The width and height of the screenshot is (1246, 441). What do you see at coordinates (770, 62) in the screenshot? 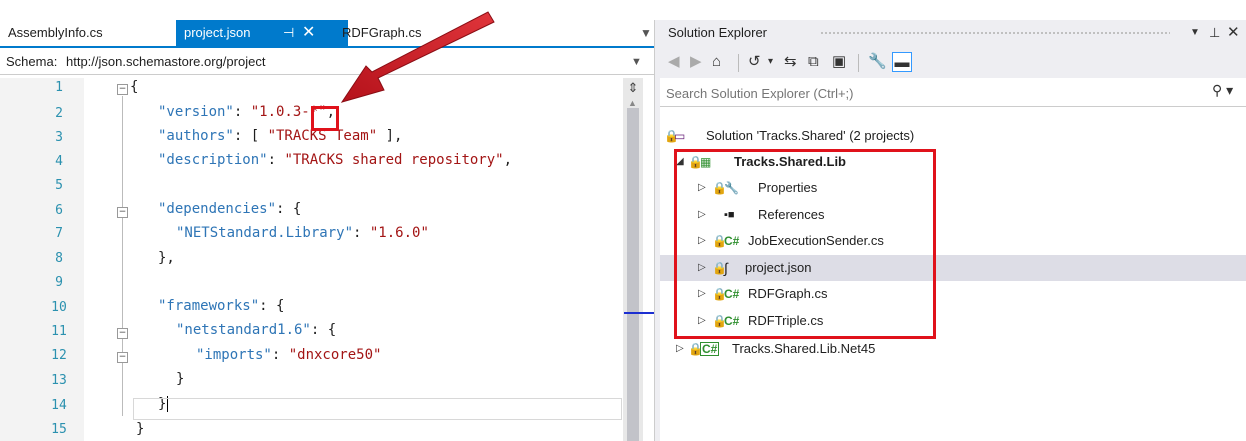
I see `pending-changes-dropdown-icon: ▾` at bounding box center [770, 62].